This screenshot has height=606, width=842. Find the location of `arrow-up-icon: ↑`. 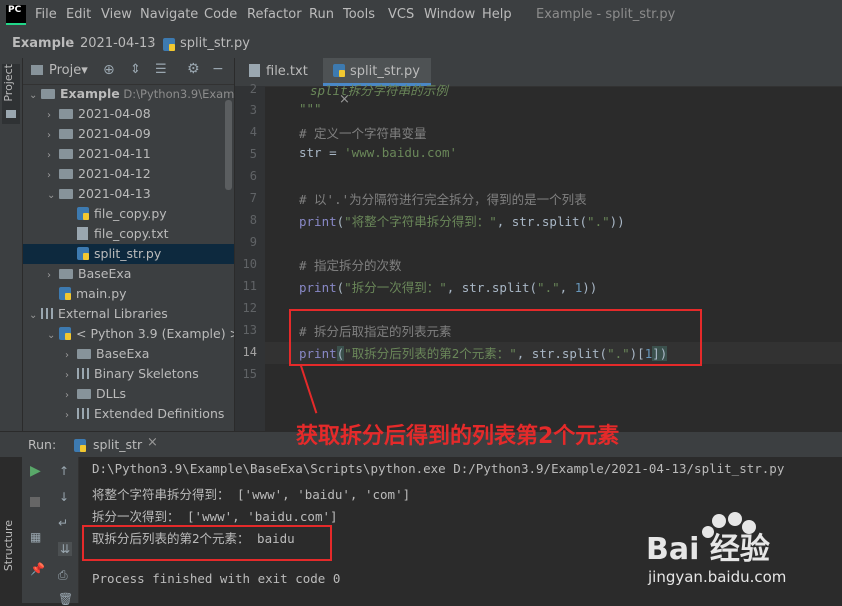

arrow-up-icon: ↑ is located at coordinates (64, 471).